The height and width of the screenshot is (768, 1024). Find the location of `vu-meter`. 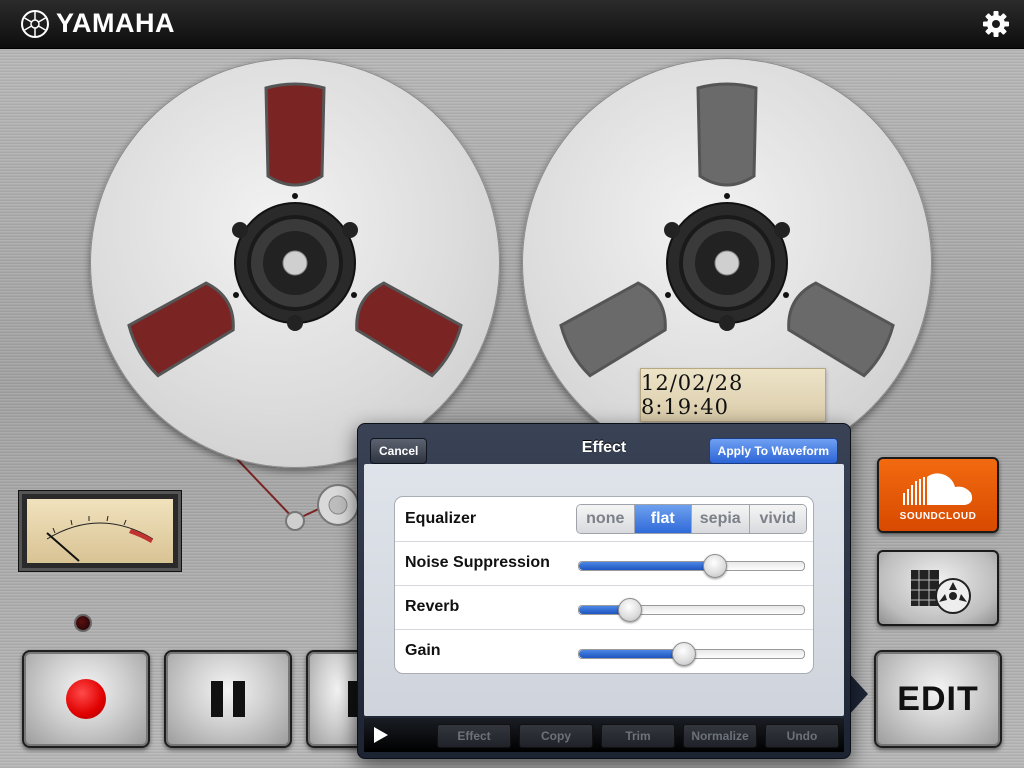

vu-meter is located at coordinates (100, 531).